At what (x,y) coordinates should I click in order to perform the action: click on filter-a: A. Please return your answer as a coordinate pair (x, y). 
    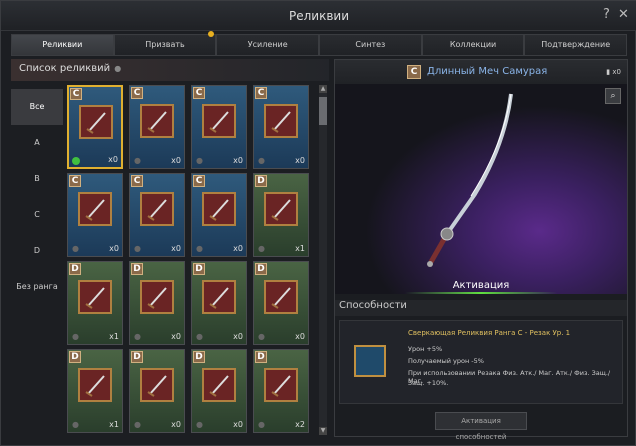
    Looking at the image, I should click on (37, 143).